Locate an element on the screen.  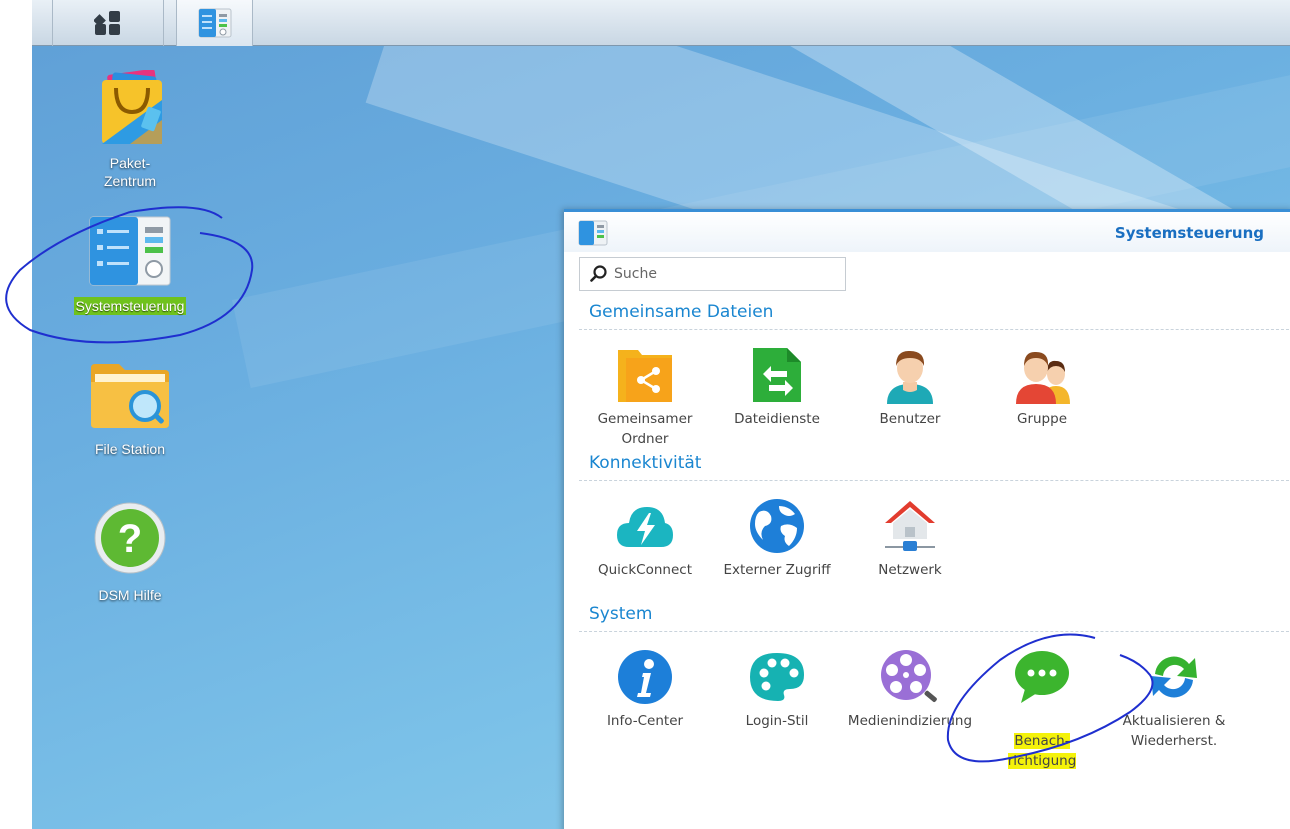
item-label: Externer Zugriff is located at coordinates (777, 570).